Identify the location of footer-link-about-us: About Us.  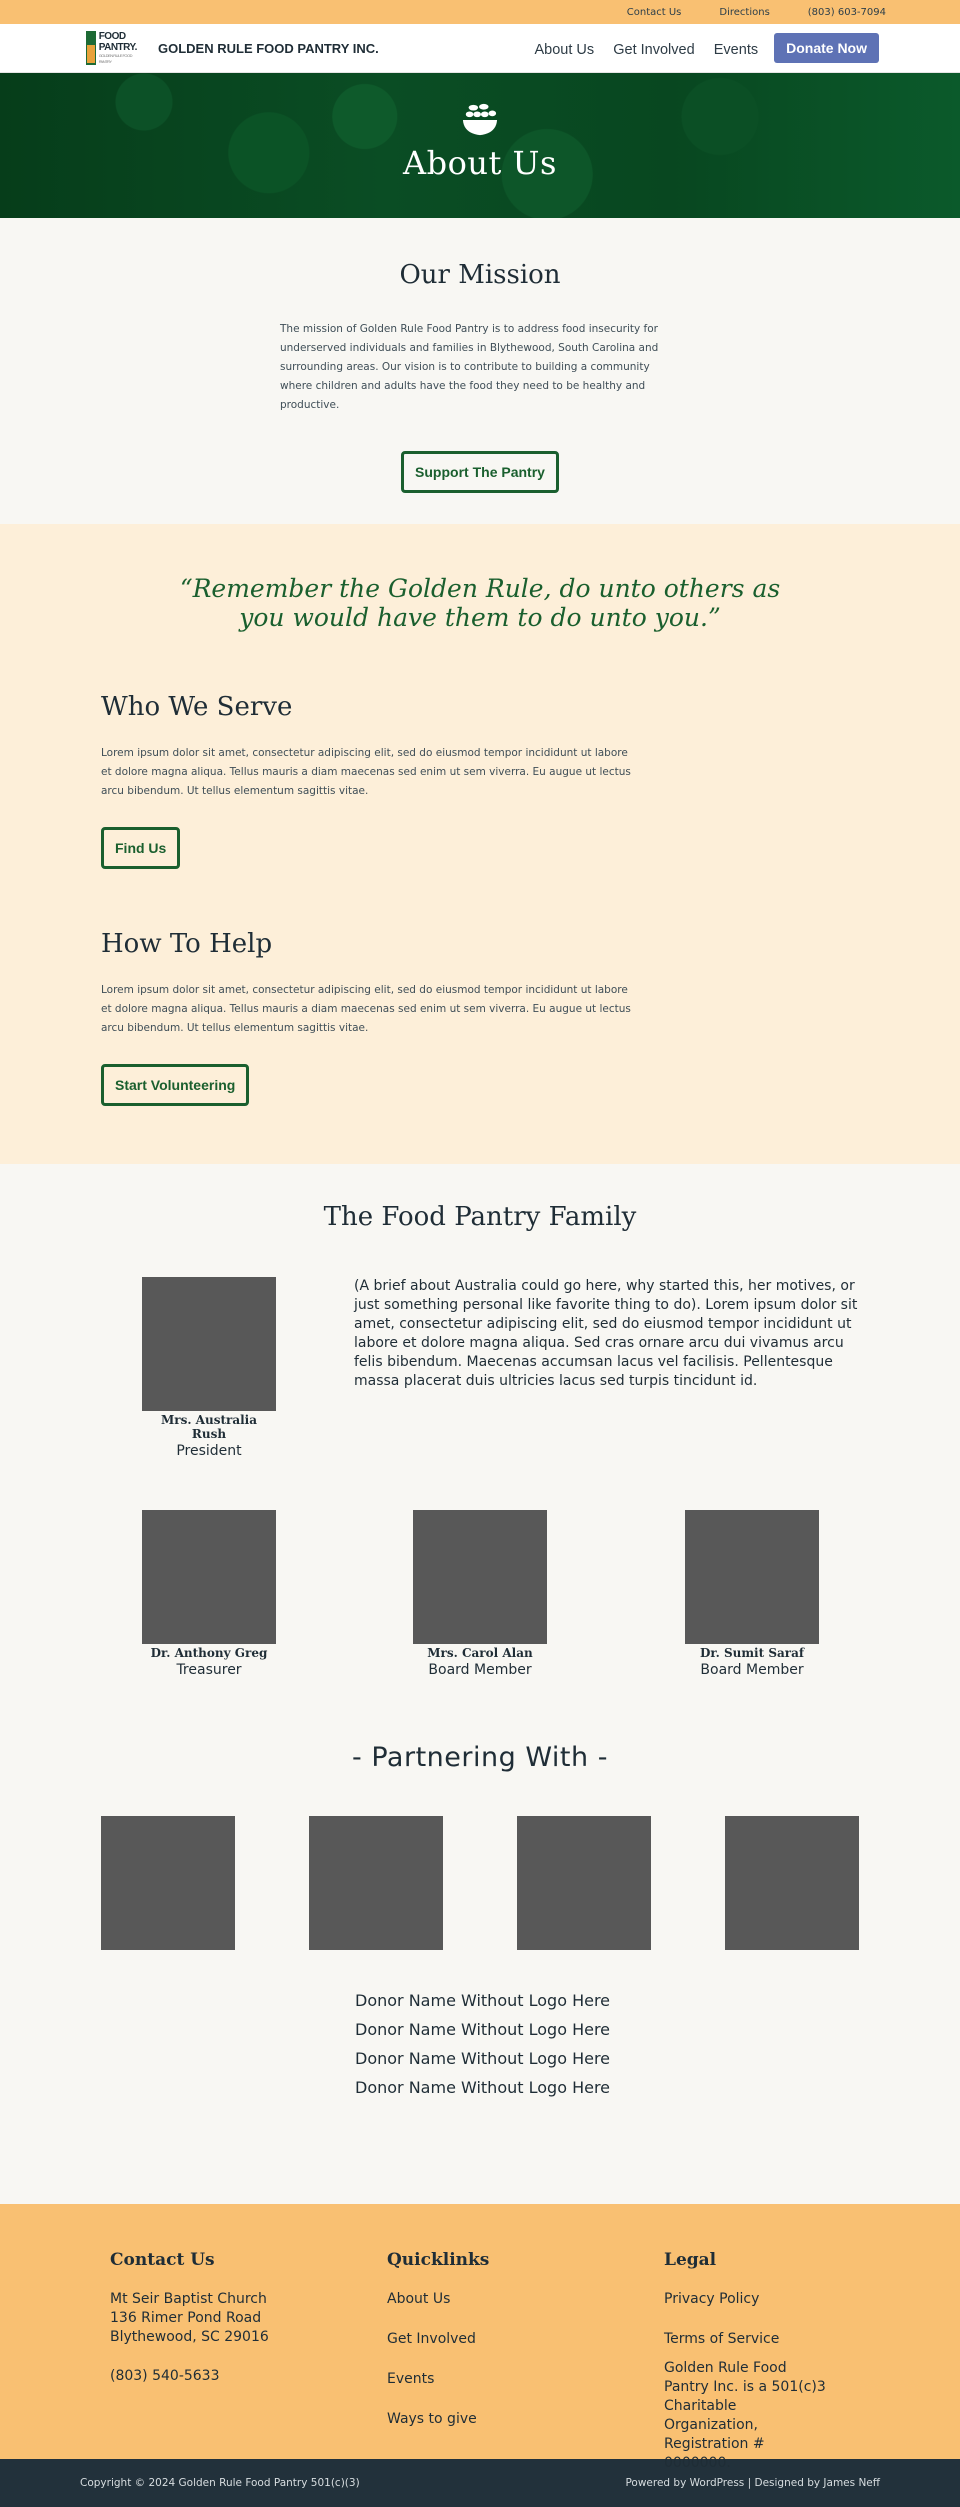
(438, 2299).